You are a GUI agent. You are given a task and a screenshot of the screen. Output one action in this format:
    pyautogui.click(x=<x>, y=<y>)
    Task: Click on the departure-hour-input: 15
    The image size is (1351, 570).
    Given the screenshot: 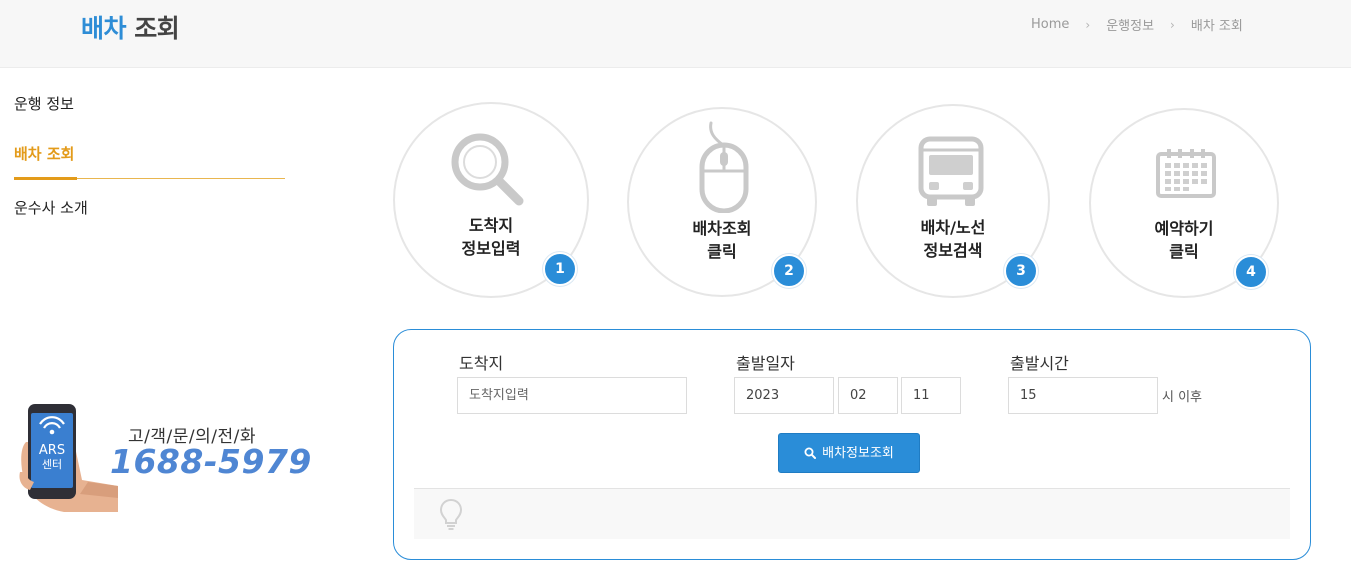 What is the action you would take?
    pyautogui.click(x=1083, y=395)
    